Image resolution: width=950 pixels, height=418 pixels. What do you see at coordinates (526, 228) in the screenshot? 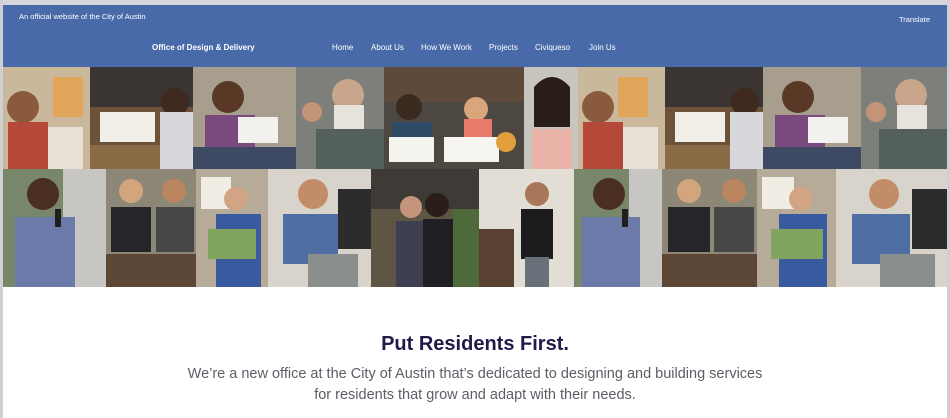
I see `photo-man-standing` at bounding box center [526, 228].